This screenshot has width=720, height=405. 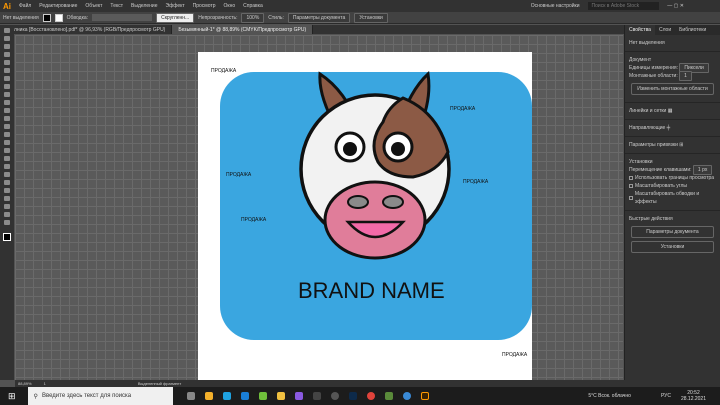 I want to click on zoom-tool-icon, so click(x=7, y=222).